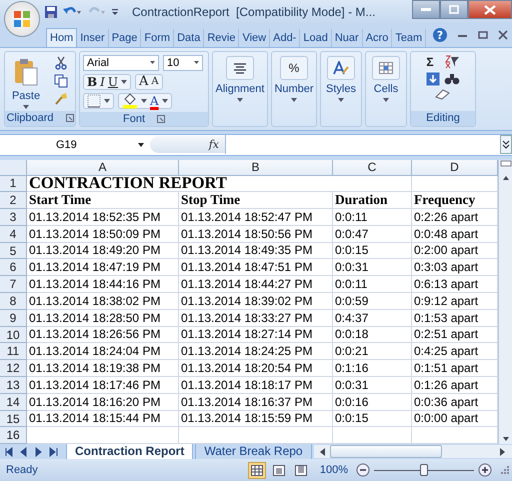  I want to click on maximize-button, so click(454, 9).